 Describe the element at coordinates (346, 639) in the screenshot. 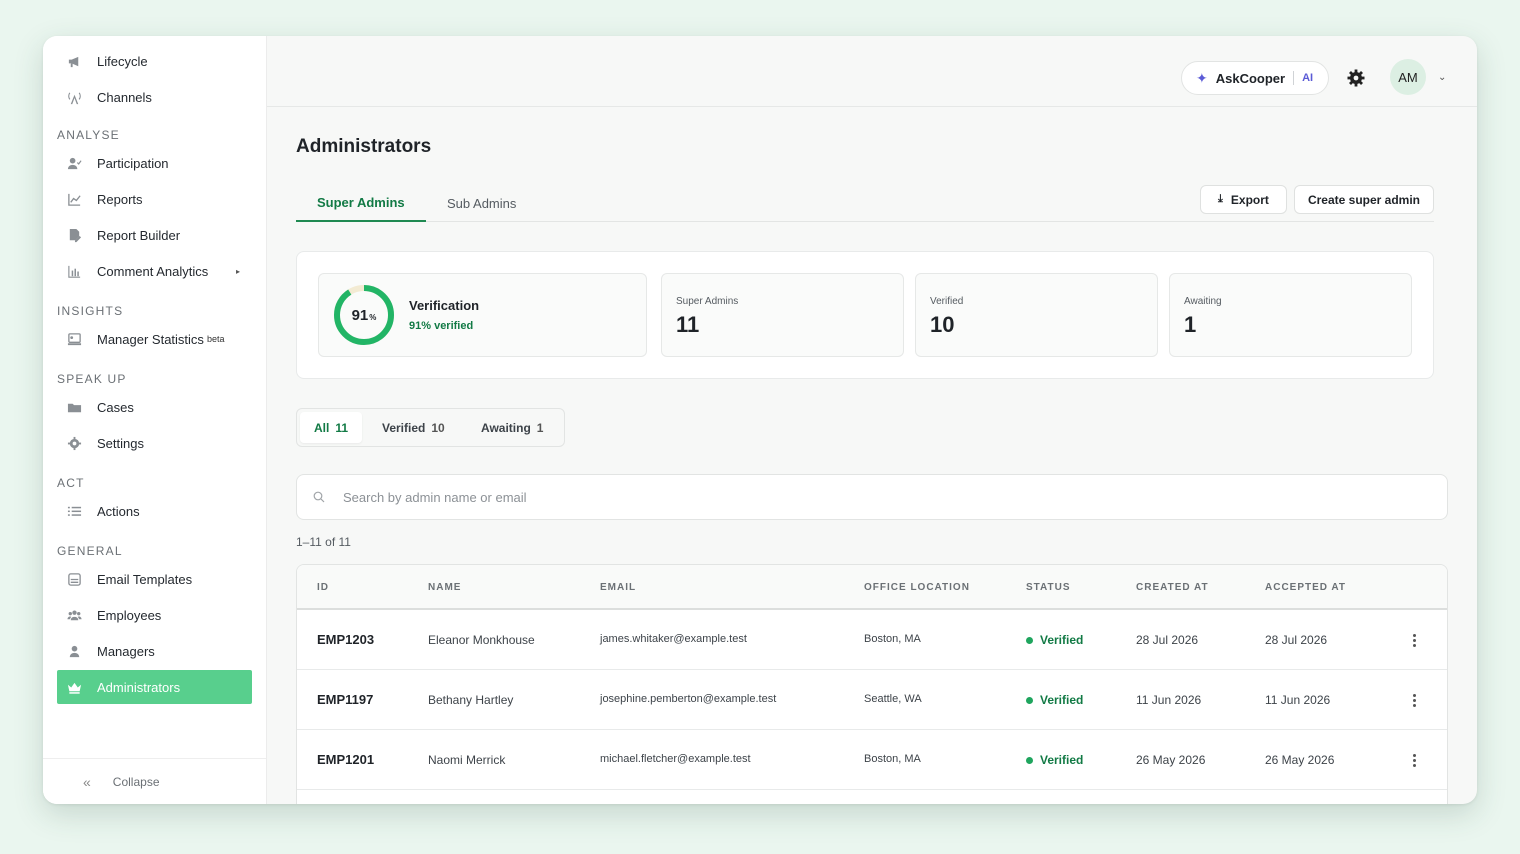

I see `cell-id: EMP1203` at that location.